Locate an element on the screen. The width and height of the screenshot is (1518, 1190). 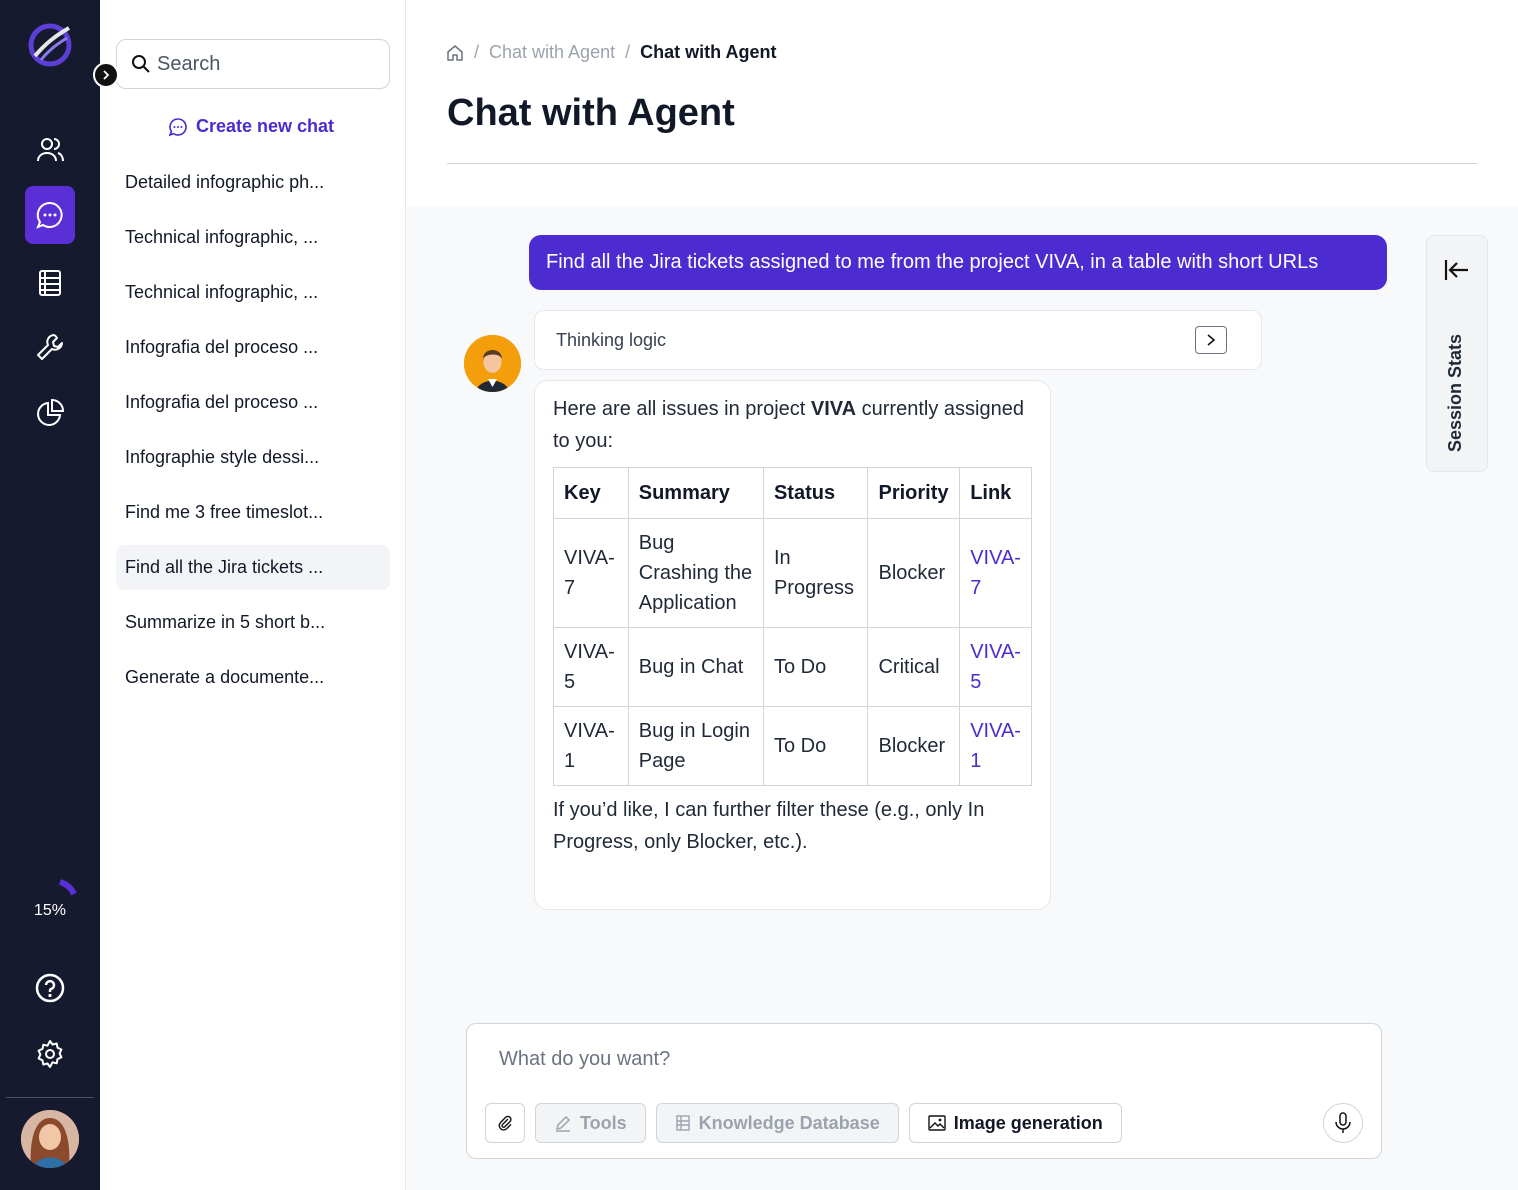
tools-label: Tools is located at coordinates (603, 1122).